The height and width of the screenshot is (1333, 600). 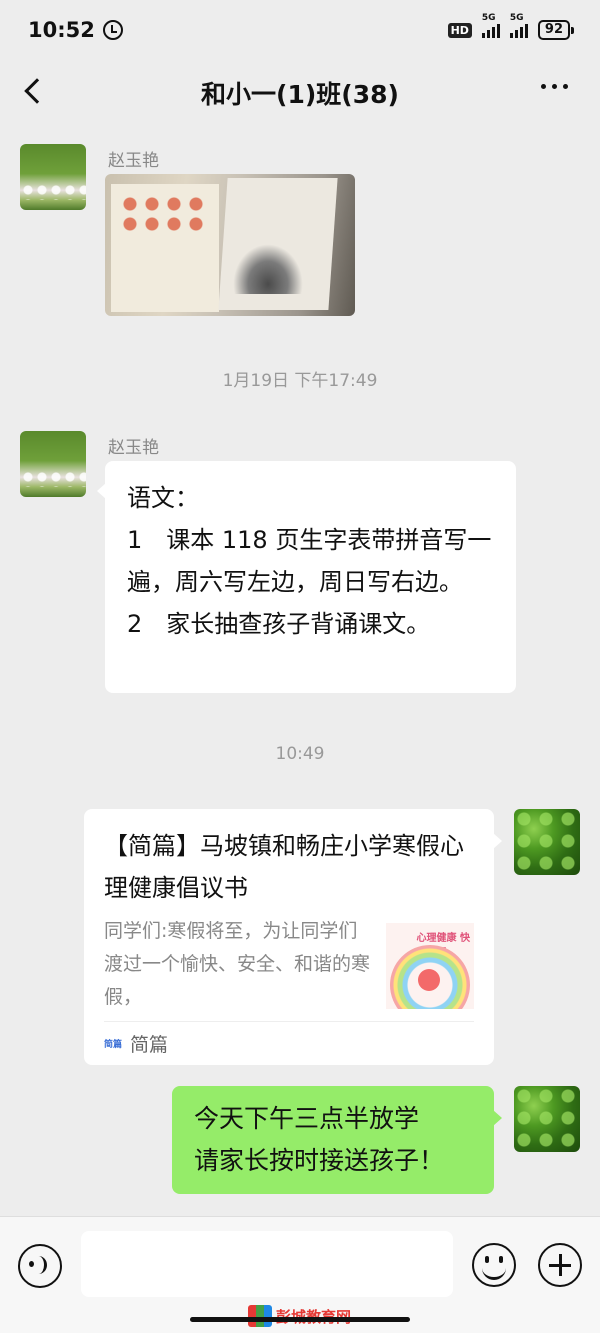 I want to click on signal-icon-2: 5G, so click(x=518, y=25).